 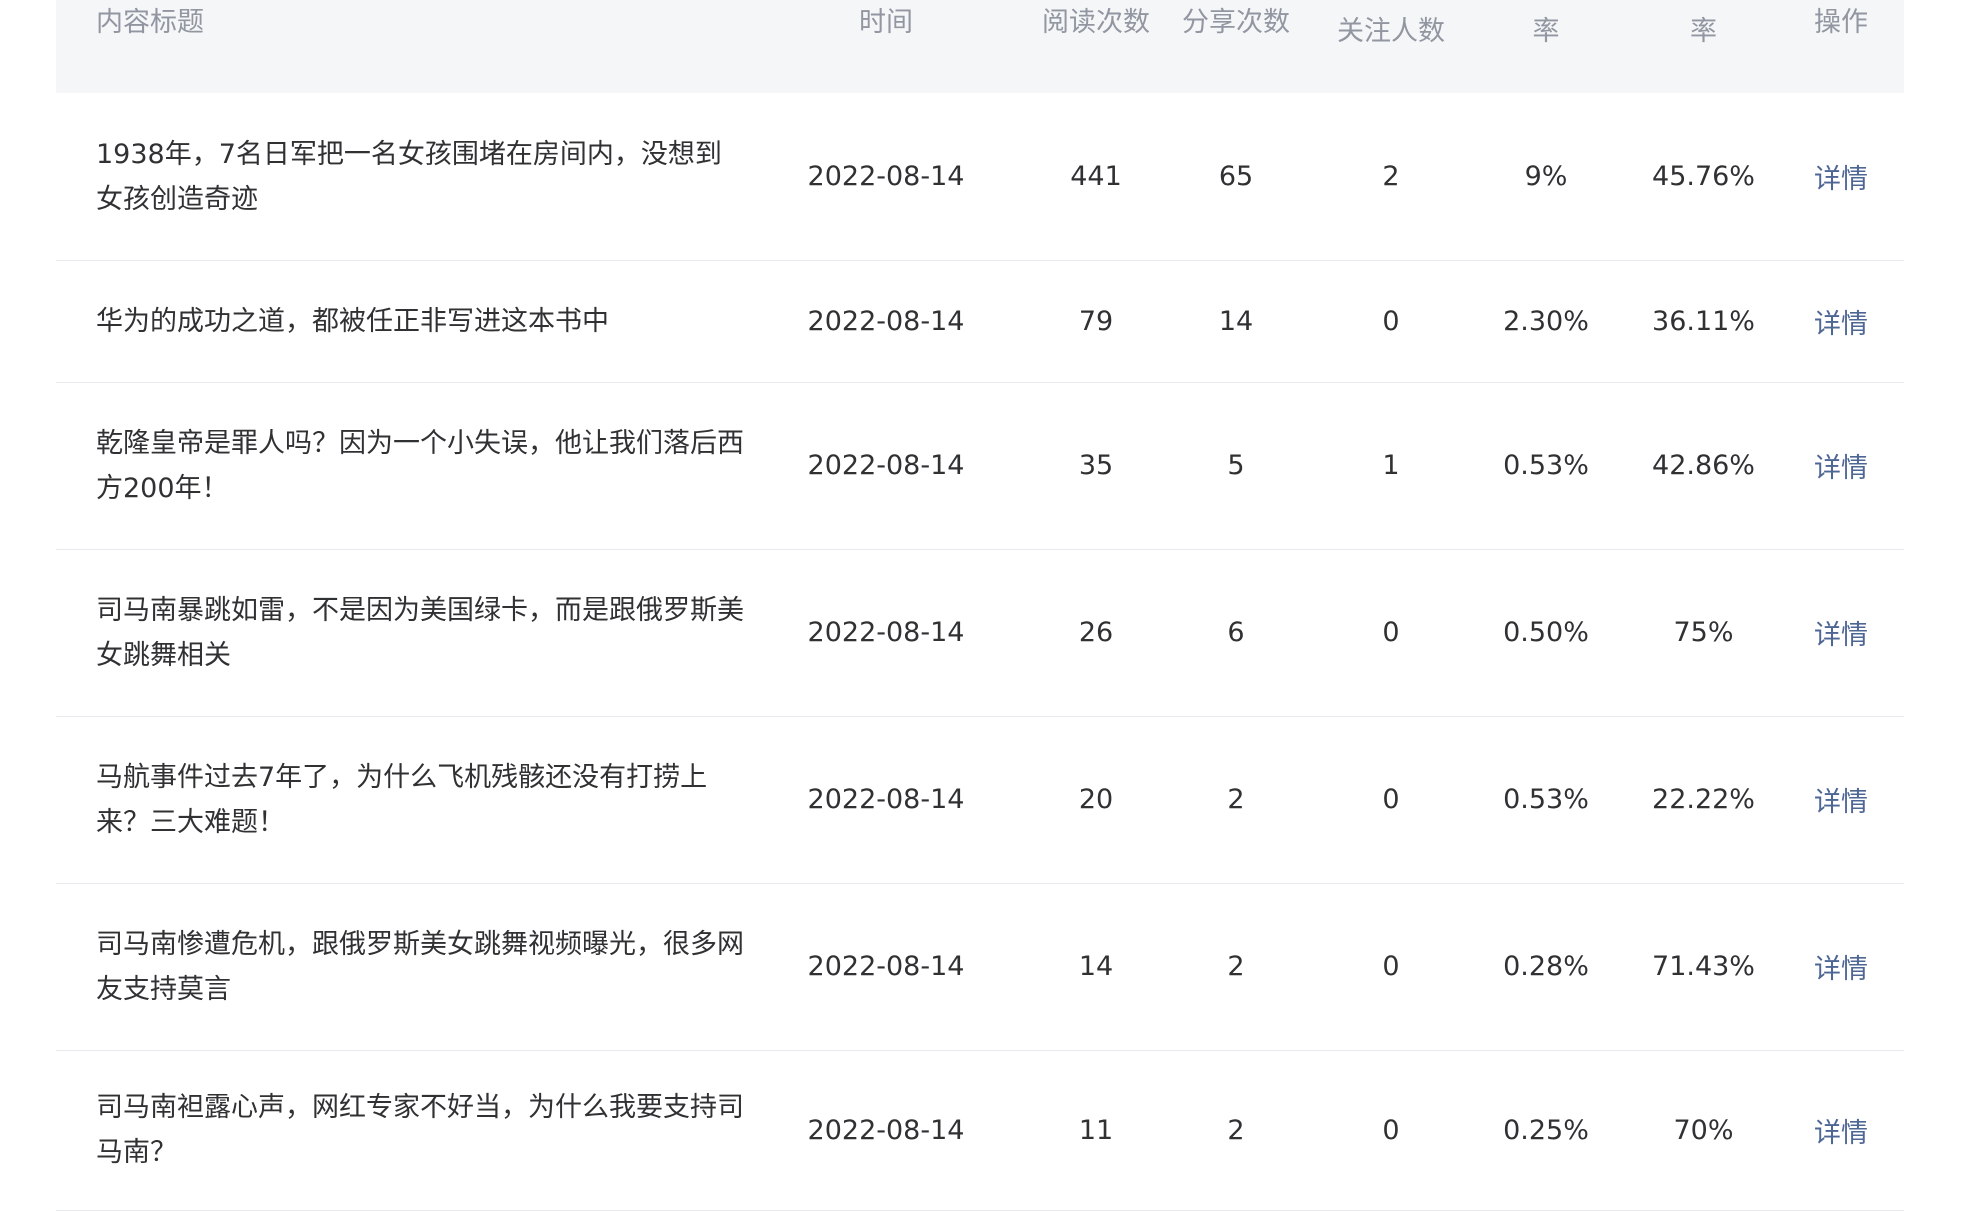 I want to click on row-title: 乾隆皇帝是罪人吗？因为一个小失误，他让我们落后西方200年！, so click(x=420, y=465).